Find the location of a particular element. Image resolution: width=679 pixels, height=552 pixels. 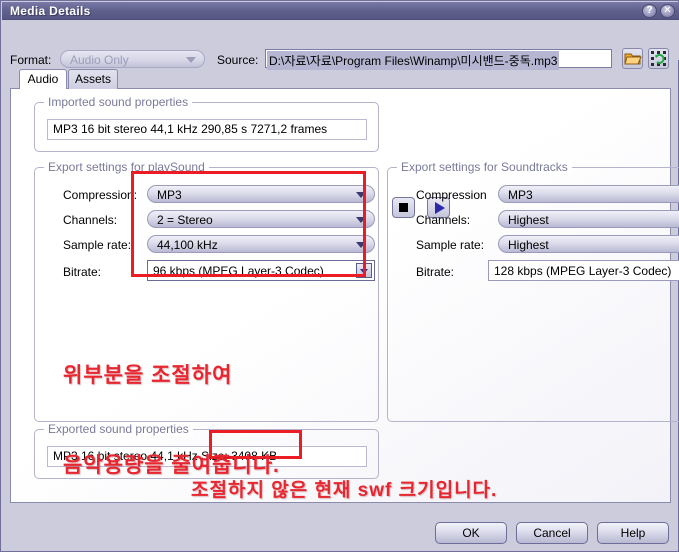

format-label: Format: is located at coordinates (31, 60).